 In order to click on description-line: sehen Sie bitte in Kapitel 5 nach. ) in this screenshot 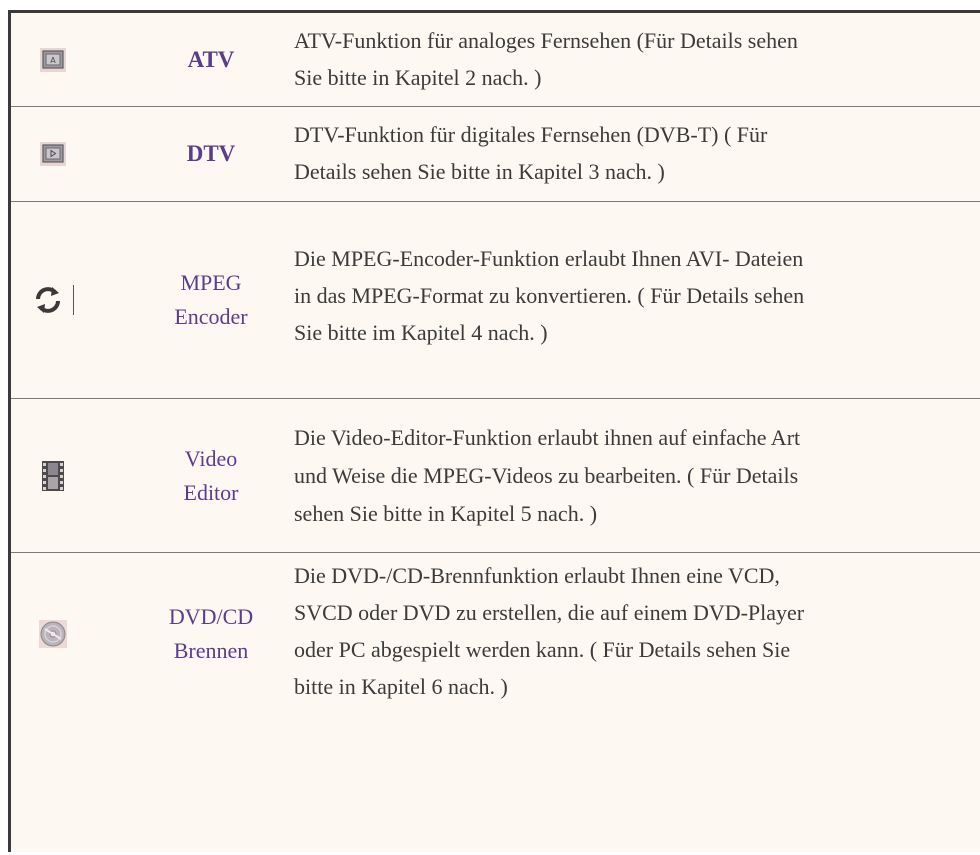, I will do `click(446, 513)`.